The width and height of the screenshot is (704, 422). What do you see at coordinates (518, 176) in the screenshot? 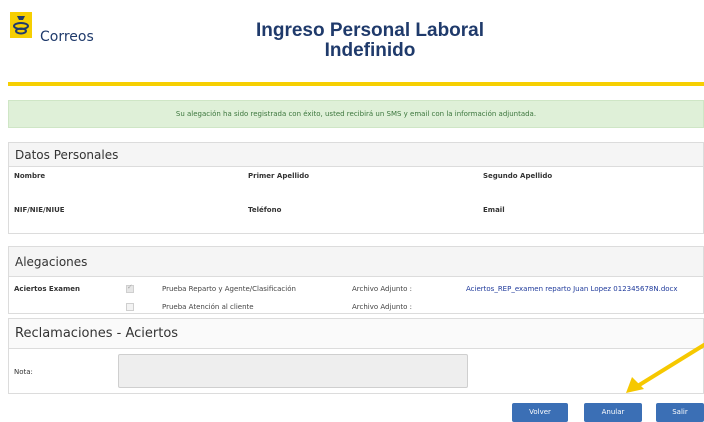
I see `segundo-apellido-label: Segundo Apellido` at bounding box center [518, 176].